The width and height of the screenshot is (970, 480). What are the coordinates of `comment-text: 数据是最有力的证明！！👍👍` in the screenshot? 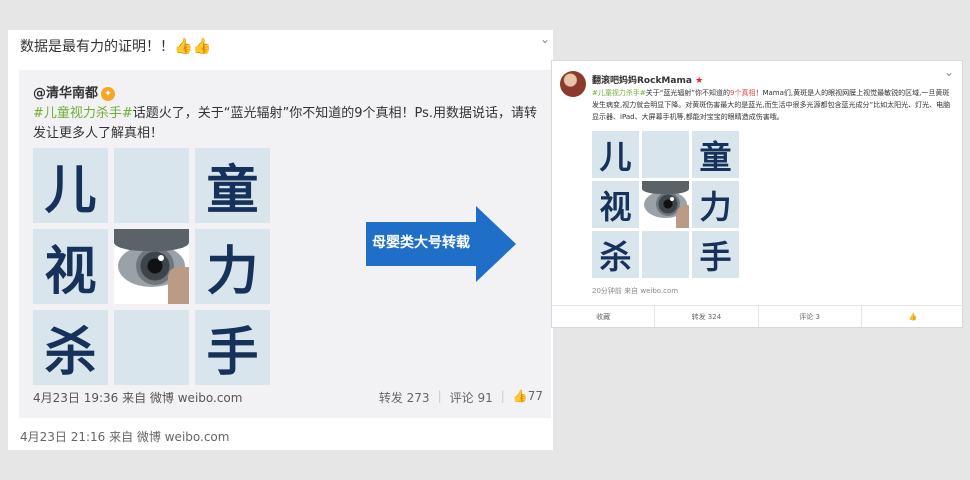 It's located at (116, 46).